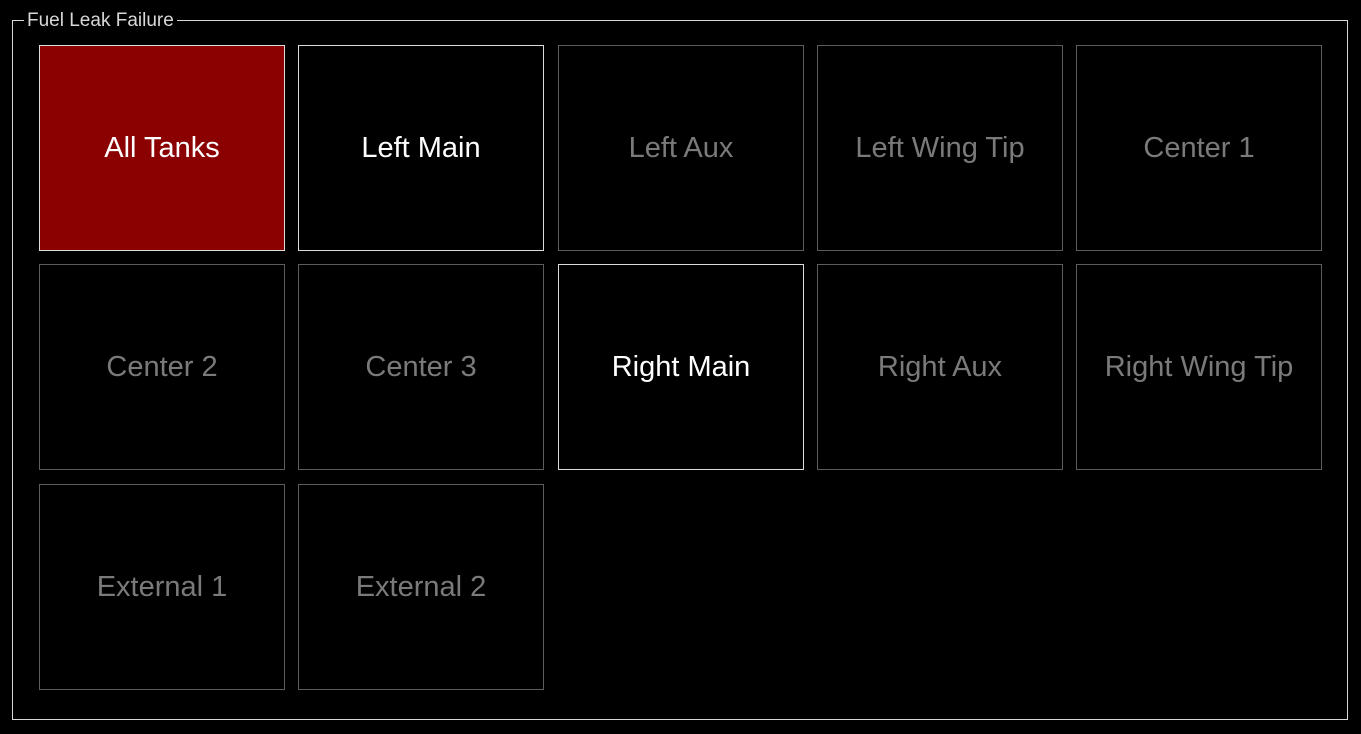 The image size is (1361, 734). Describe the element at coordinates (940, 367) in the screenshot. I see `tank-button-right-aux: Right Aux` at that location.